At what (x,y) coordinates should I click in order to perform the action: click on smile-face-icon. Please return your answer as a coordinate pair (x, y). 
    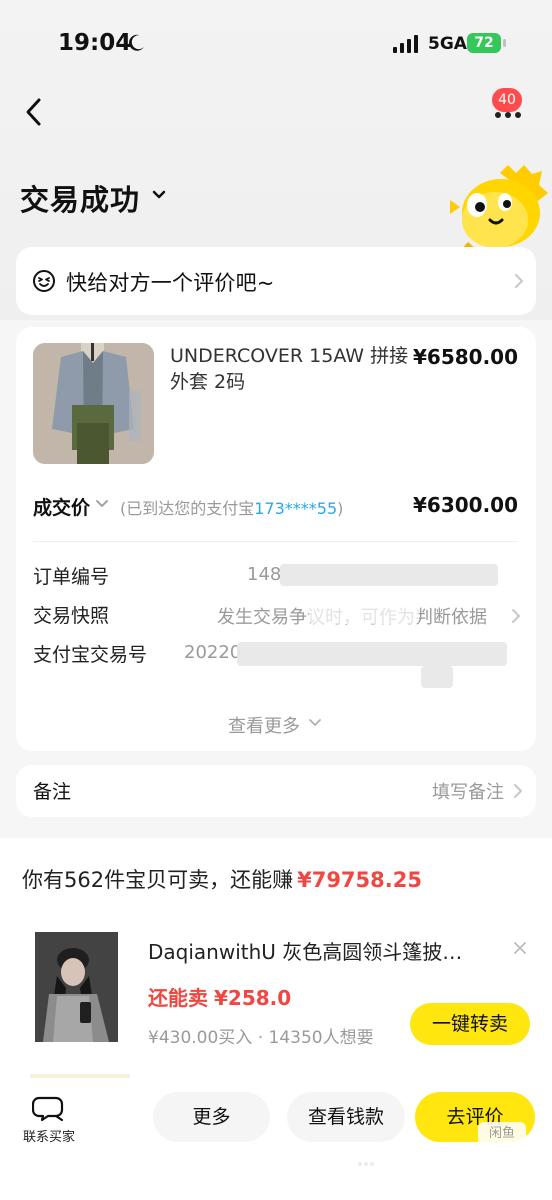
    Looking at the image, I should click on (44, 281).